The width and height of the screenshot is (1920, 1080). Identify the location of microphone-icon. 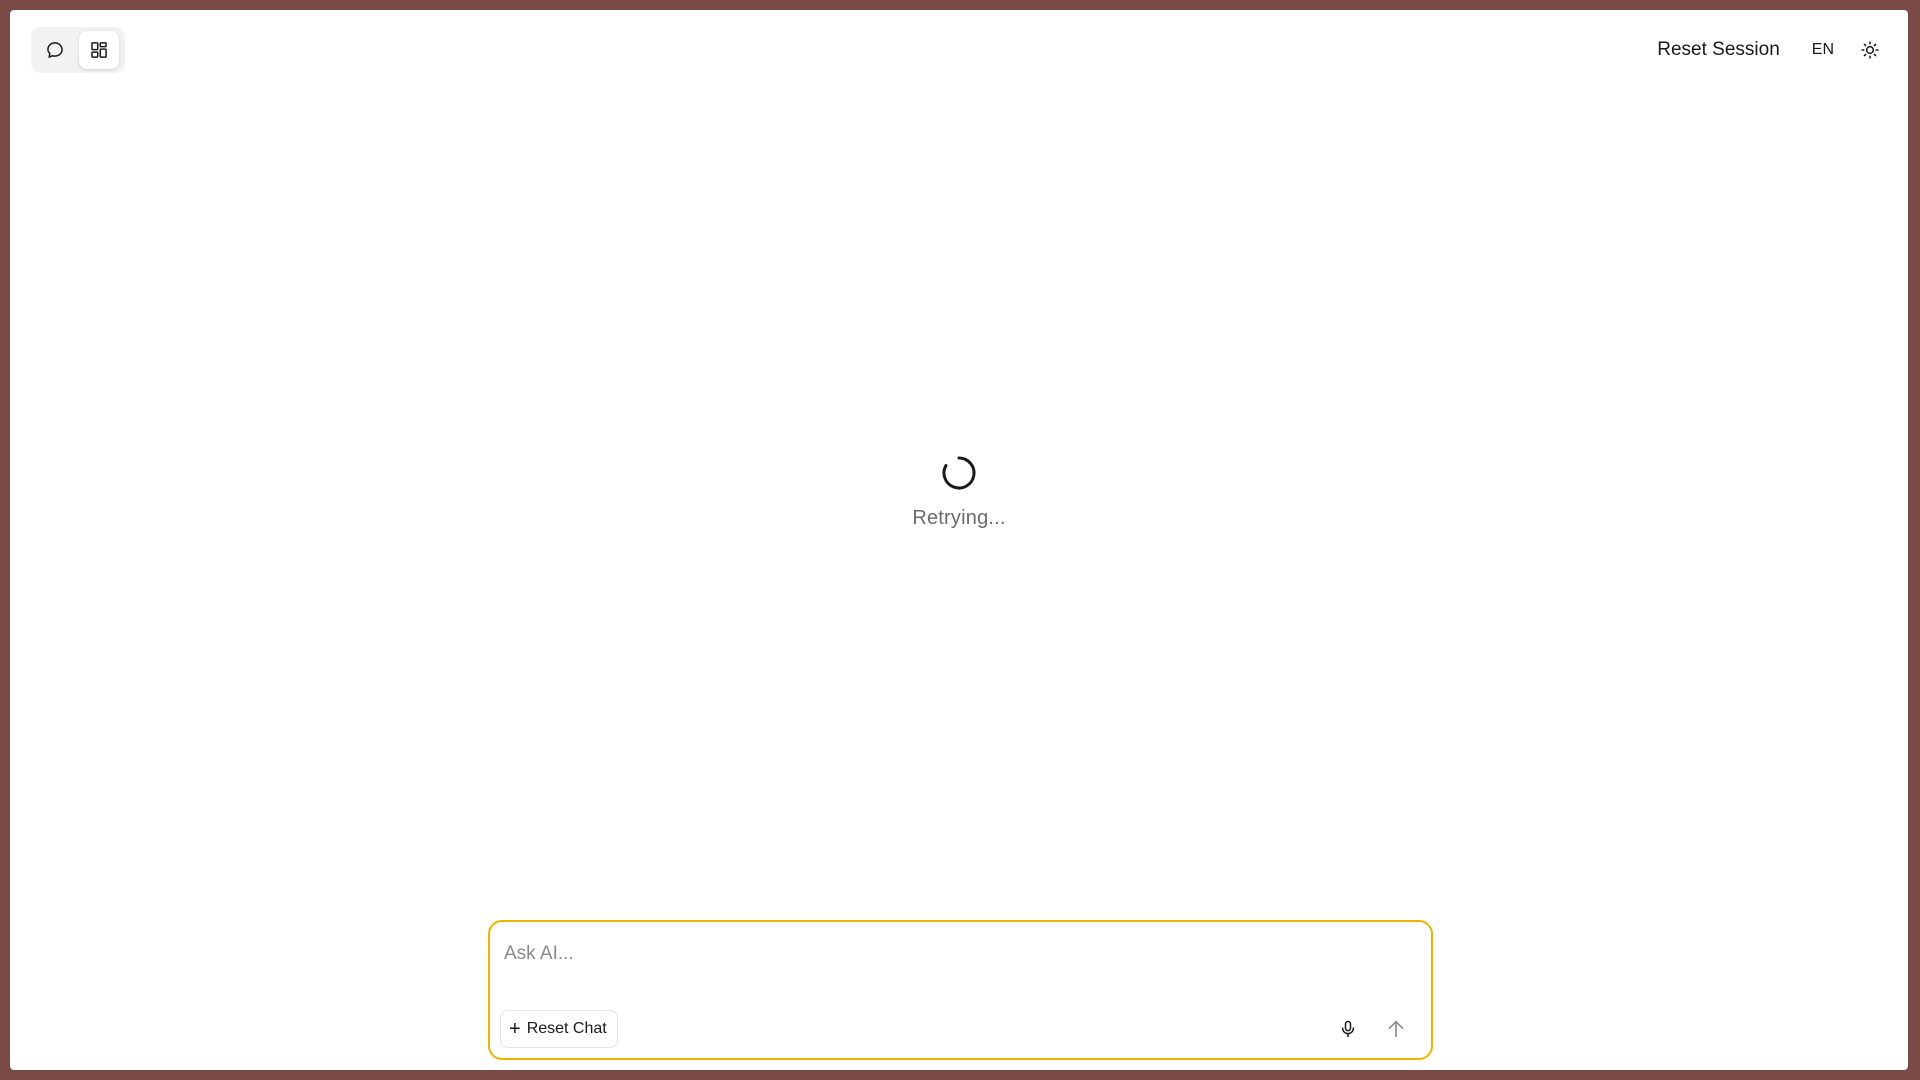
(1348, 1029).